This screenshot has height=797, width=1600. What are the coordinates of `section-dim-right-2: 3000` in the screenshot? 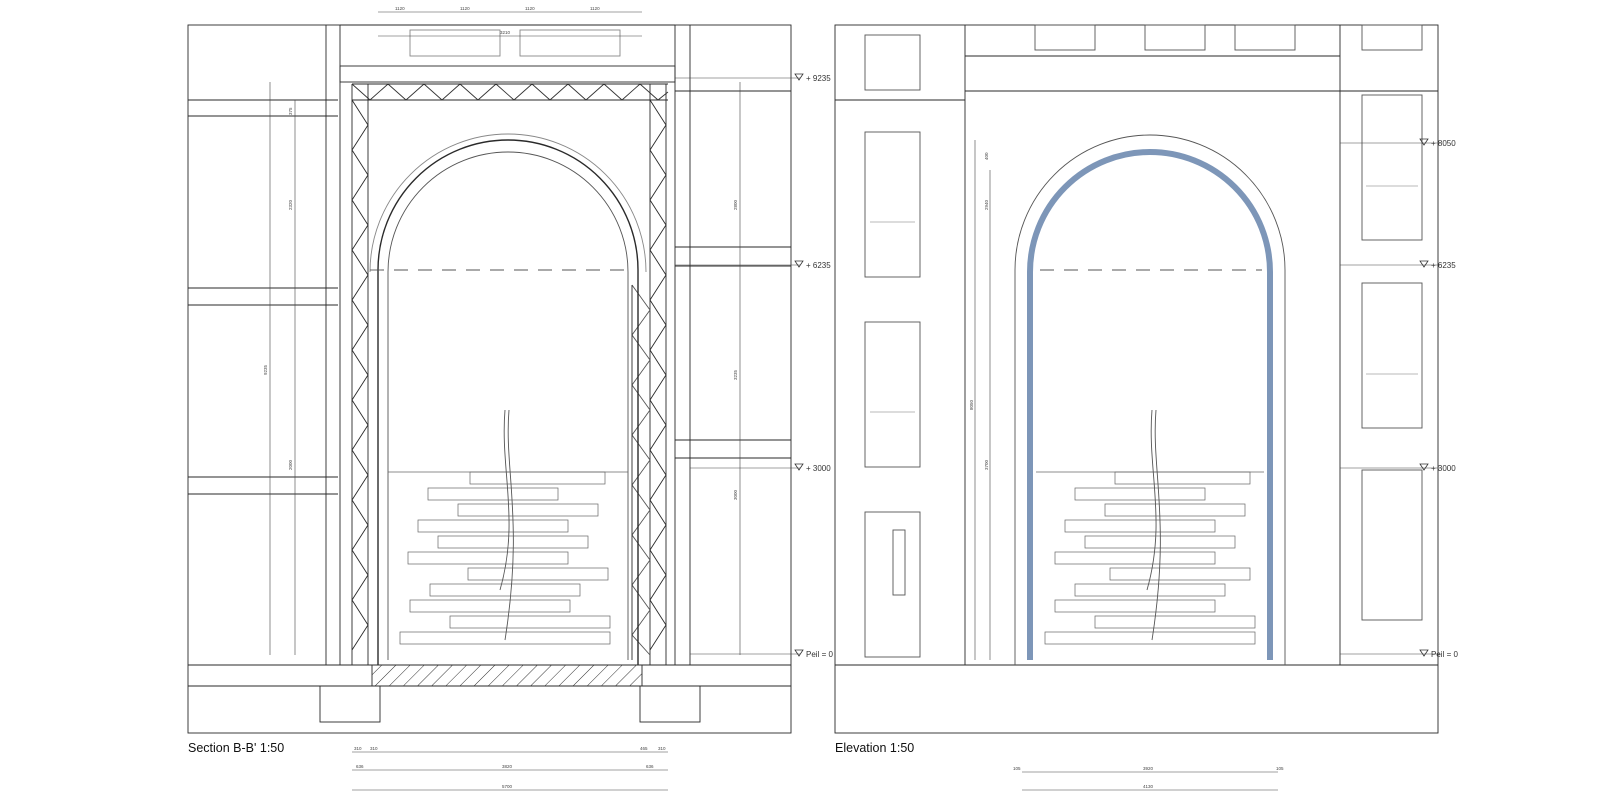 It's located at (735, 494).